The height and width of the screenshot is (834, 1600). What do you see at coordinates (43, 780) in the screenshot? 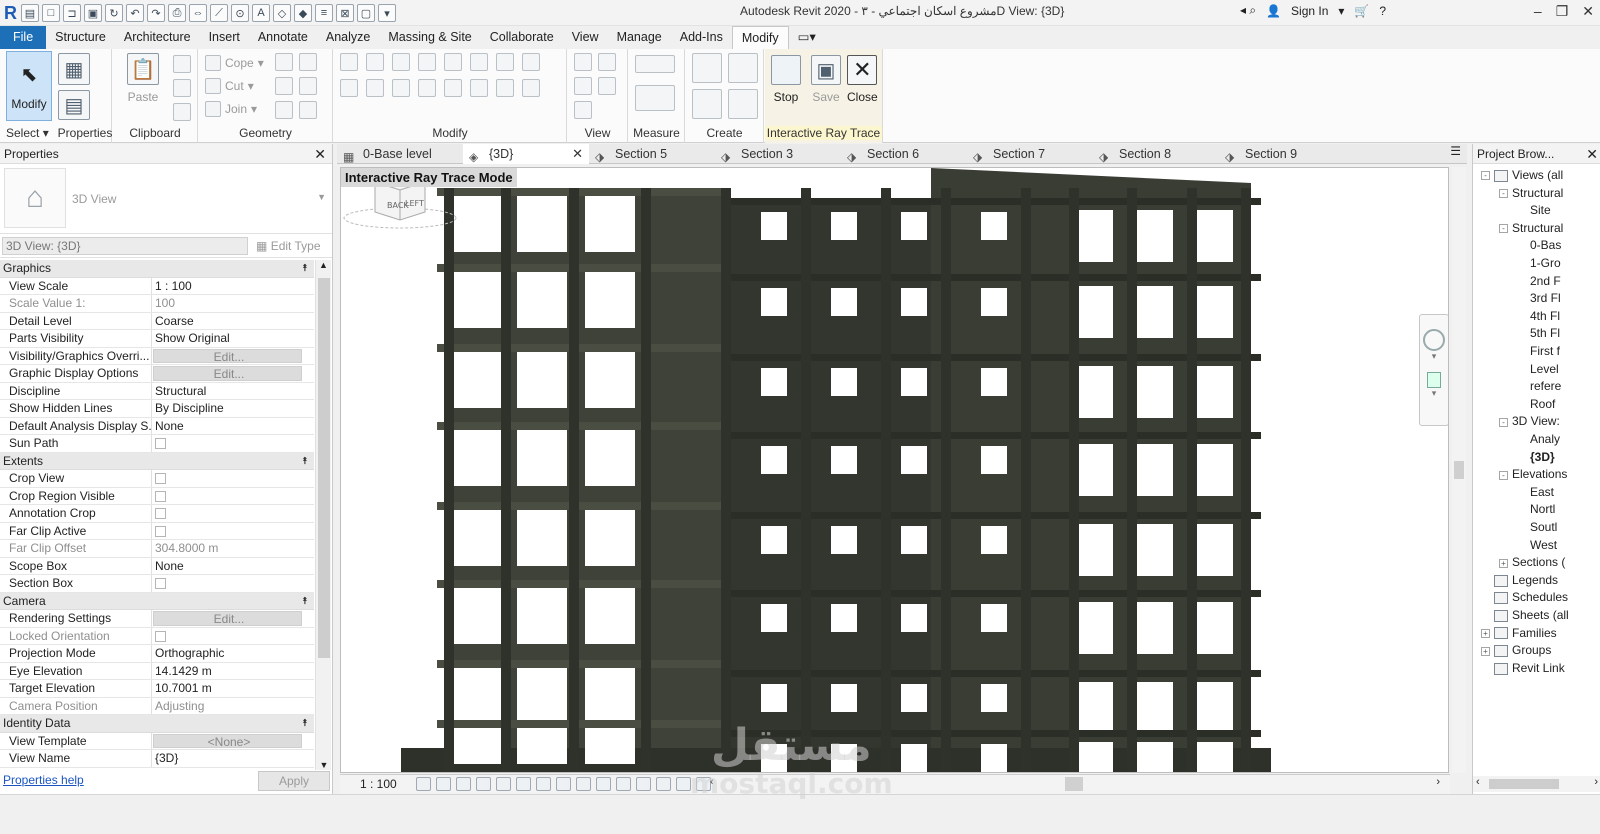
I see `properties-help-link: Properties help` at bounding box center [43, 780].